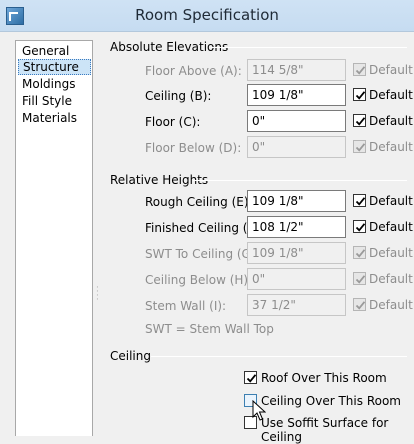 The height and width of the screenshot is (444, 414). I want to click on finished-ceiling-field: 108 1/2", so click(296, 227).